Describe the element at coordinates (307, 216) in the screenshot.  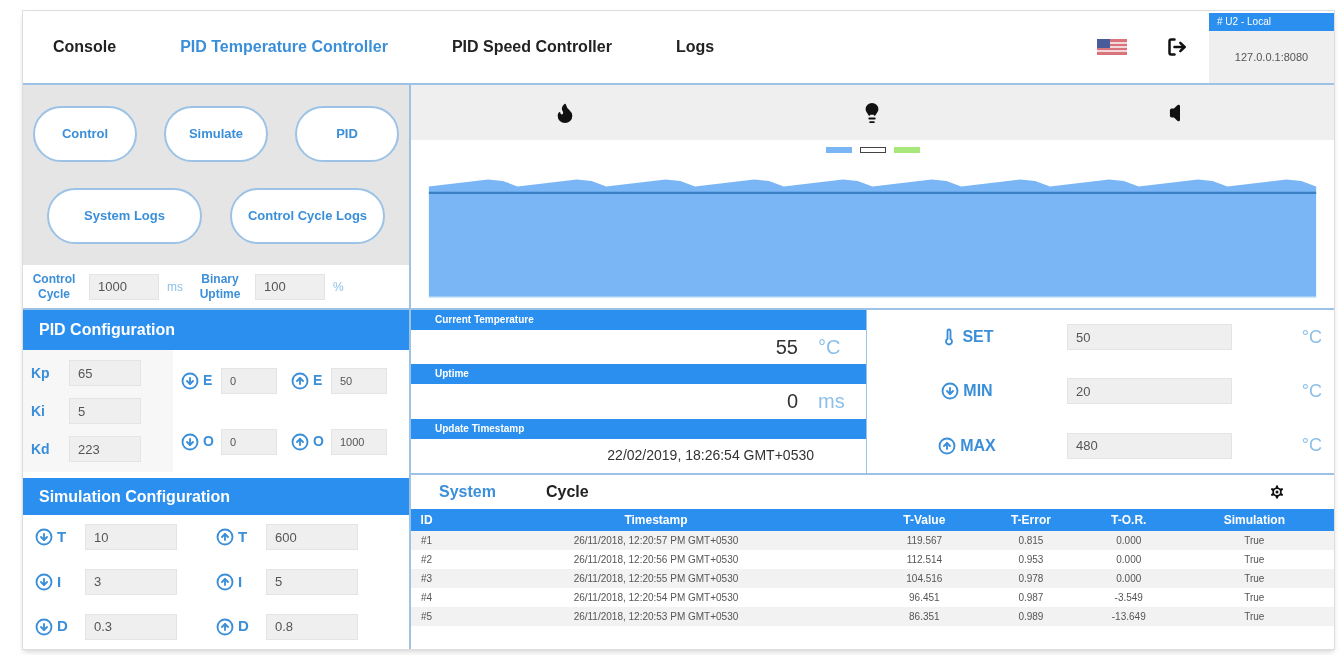
I see `action-button: Control Cycle Logs` at that location.